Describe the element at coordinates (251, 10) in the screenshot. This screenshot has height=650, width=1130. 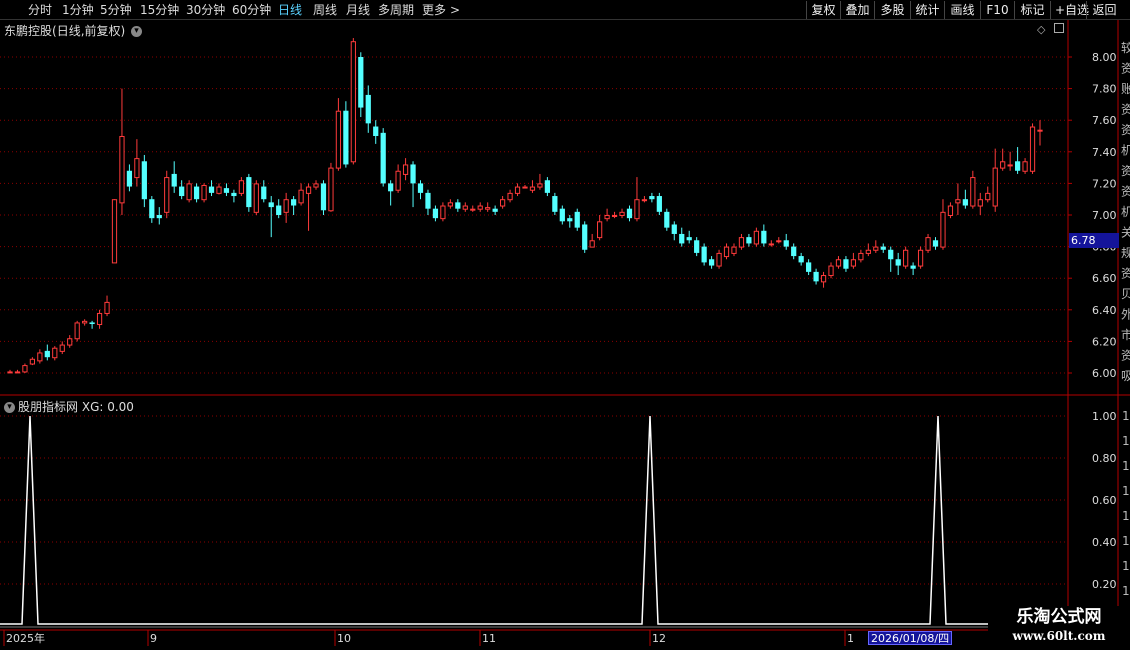
I see `period-tab-5: 60分钟` at that location.